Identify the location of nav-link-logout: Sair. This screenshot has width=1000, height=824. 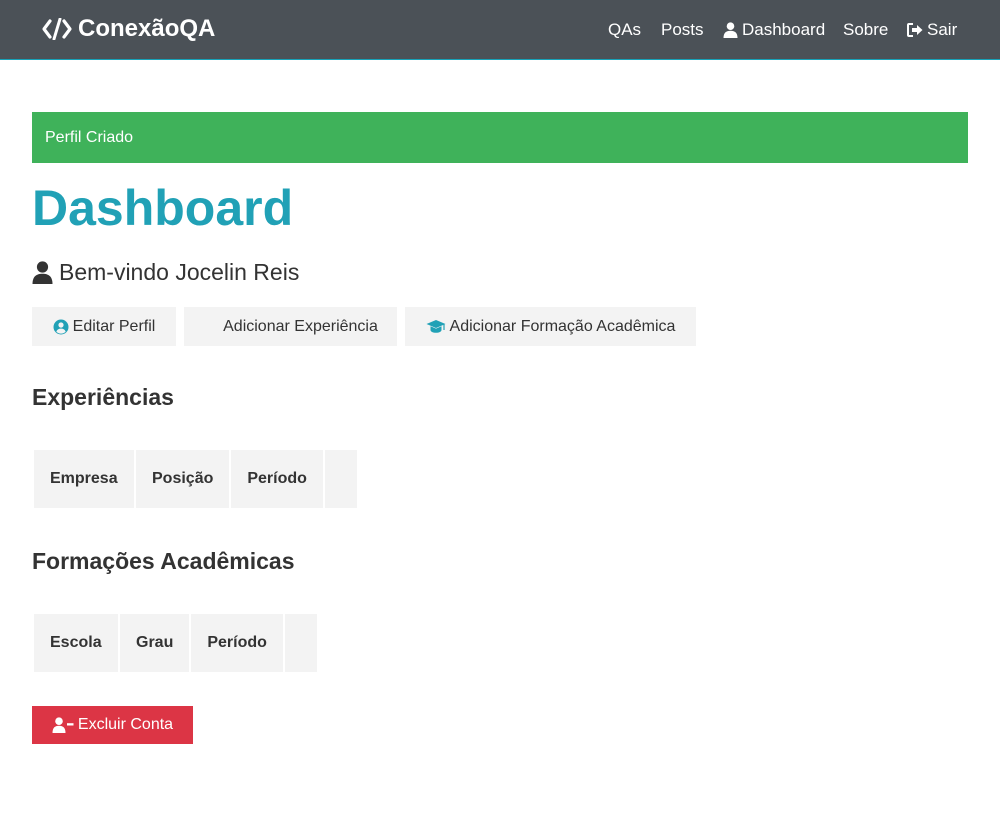
(937, 30).